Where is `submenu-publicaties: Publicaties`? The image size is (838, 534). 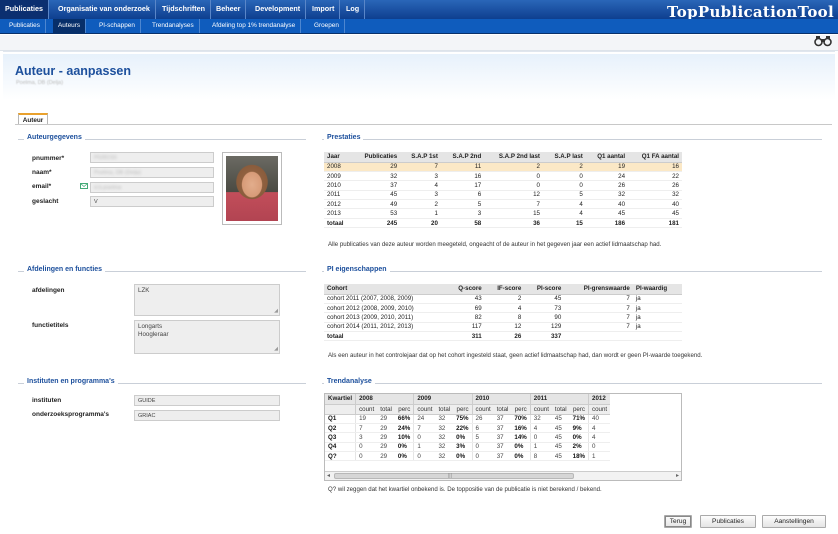
submenu-publicaties: Publicaties is located at coordinates (25, 26).